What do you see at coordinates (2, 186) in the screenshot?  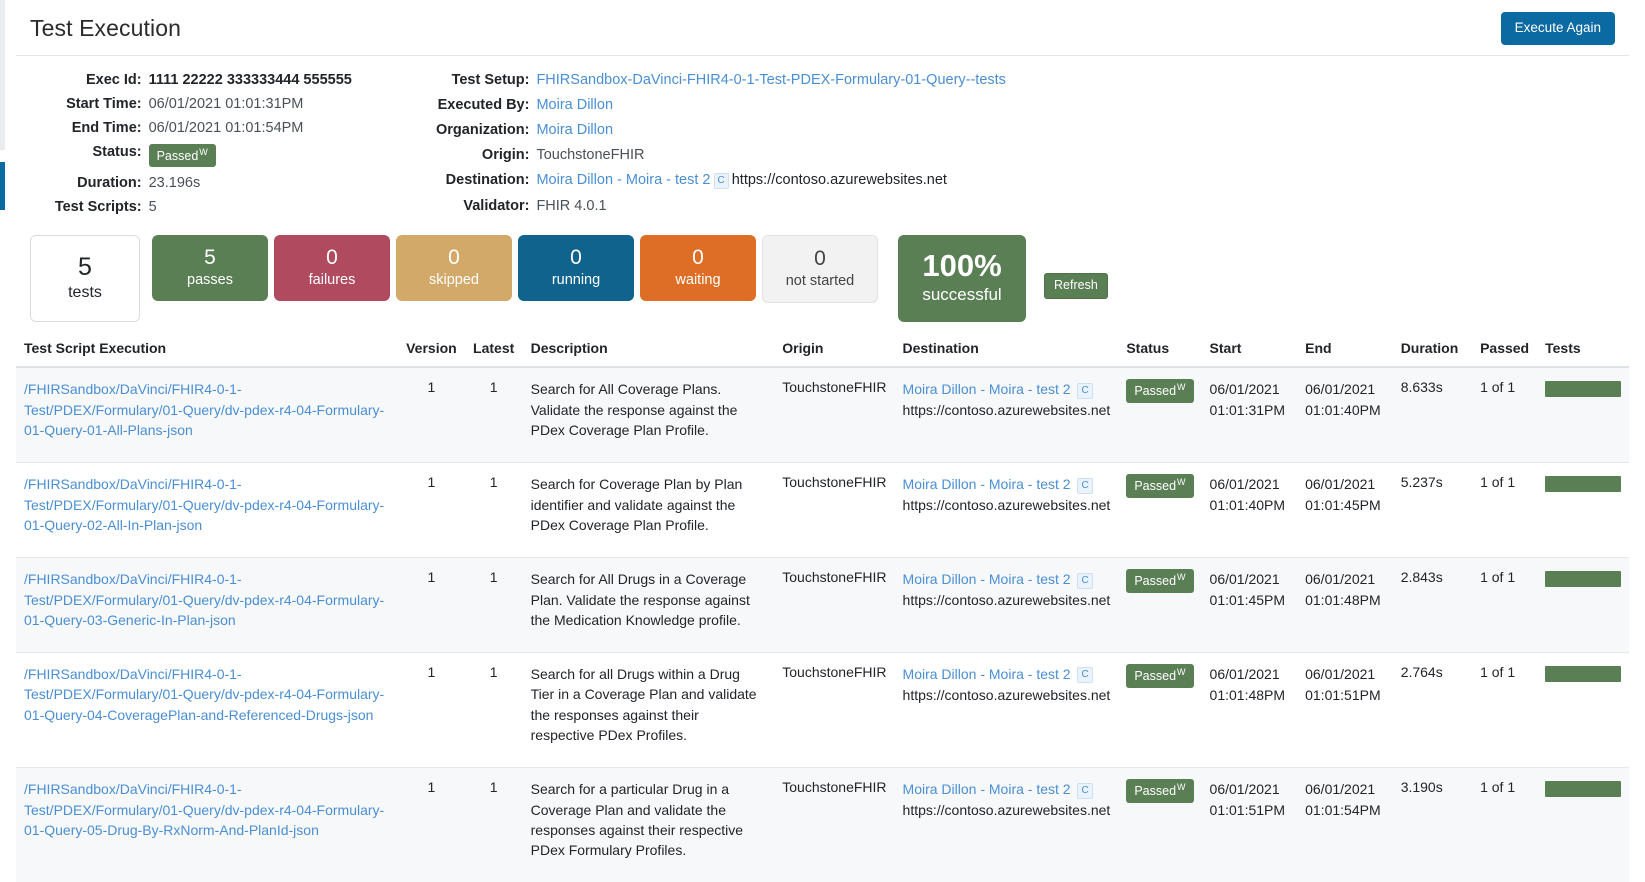 I see `left-scroll-rail-accent` at bounding box center [2, 186].